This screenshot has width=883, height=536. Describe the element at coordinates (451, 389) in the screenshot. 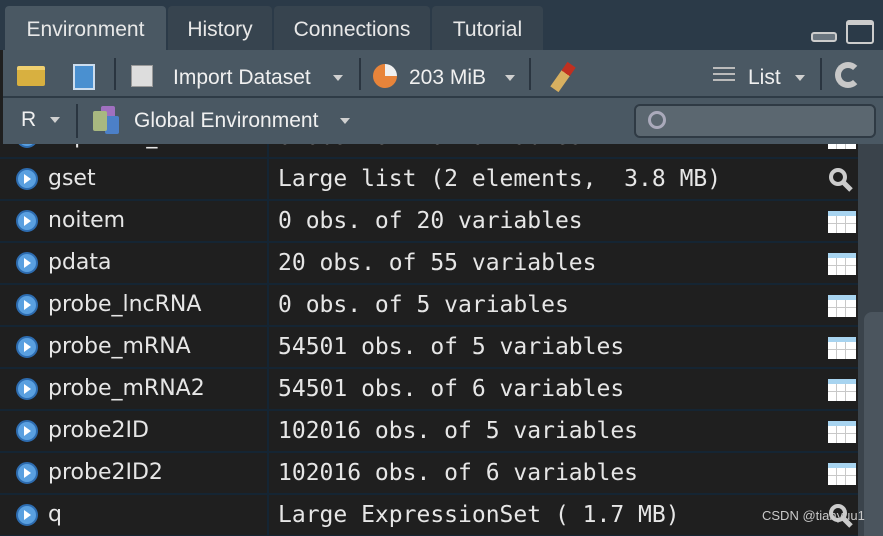

I see `variable-value: 54501 obs. of 6 variables` at that location.